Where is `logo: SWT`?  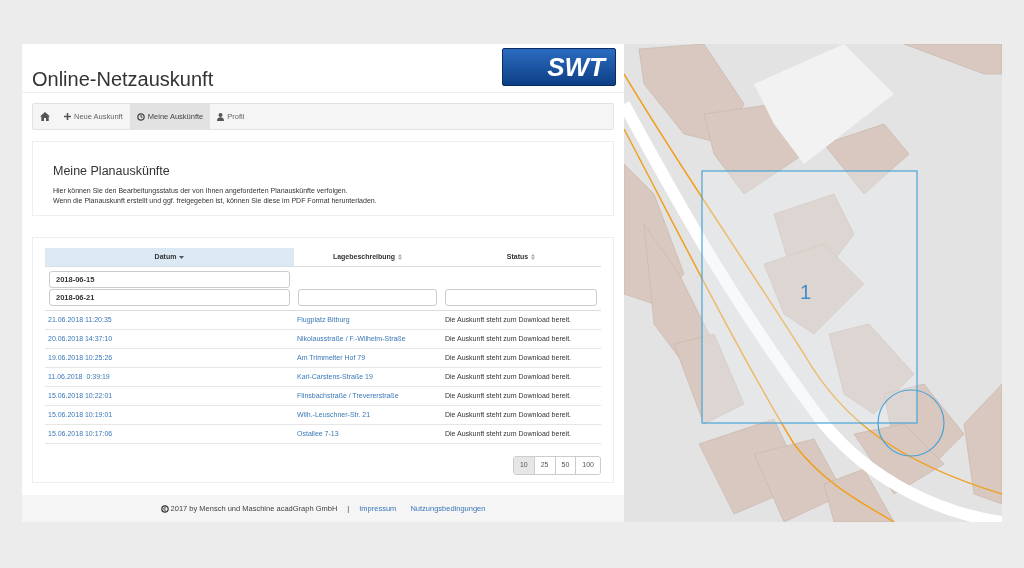
logo: SWT is located at coordinates (559, 67).